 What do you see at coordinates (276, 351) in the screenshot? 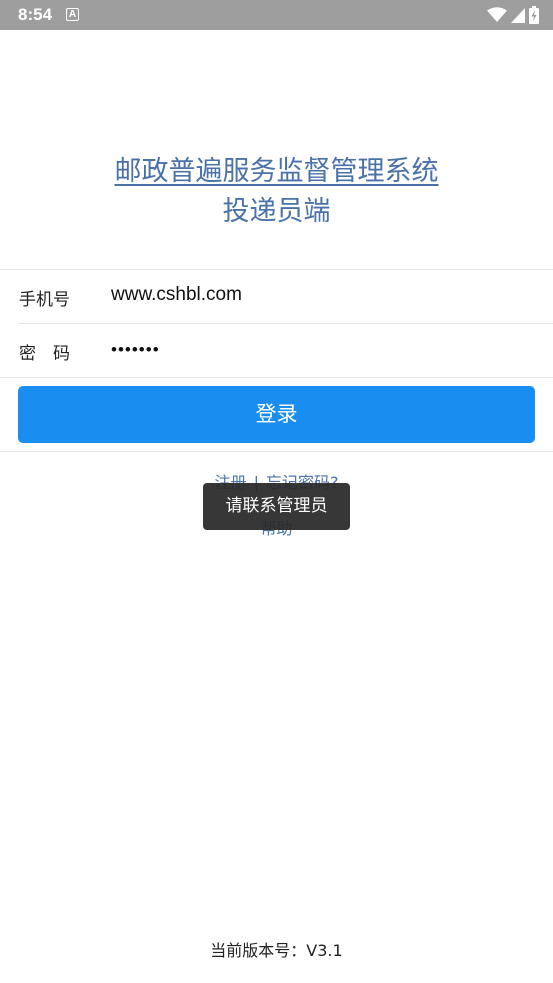
I see `password-row: 密 码 •••••••` at bounding box center [276, 351].